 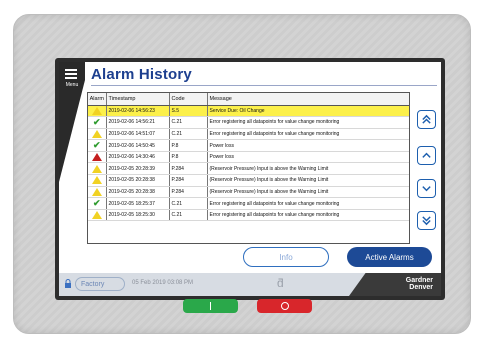 I want to click on table-header: Alarm Timestamp Code Message, so click(x=248, y=99).